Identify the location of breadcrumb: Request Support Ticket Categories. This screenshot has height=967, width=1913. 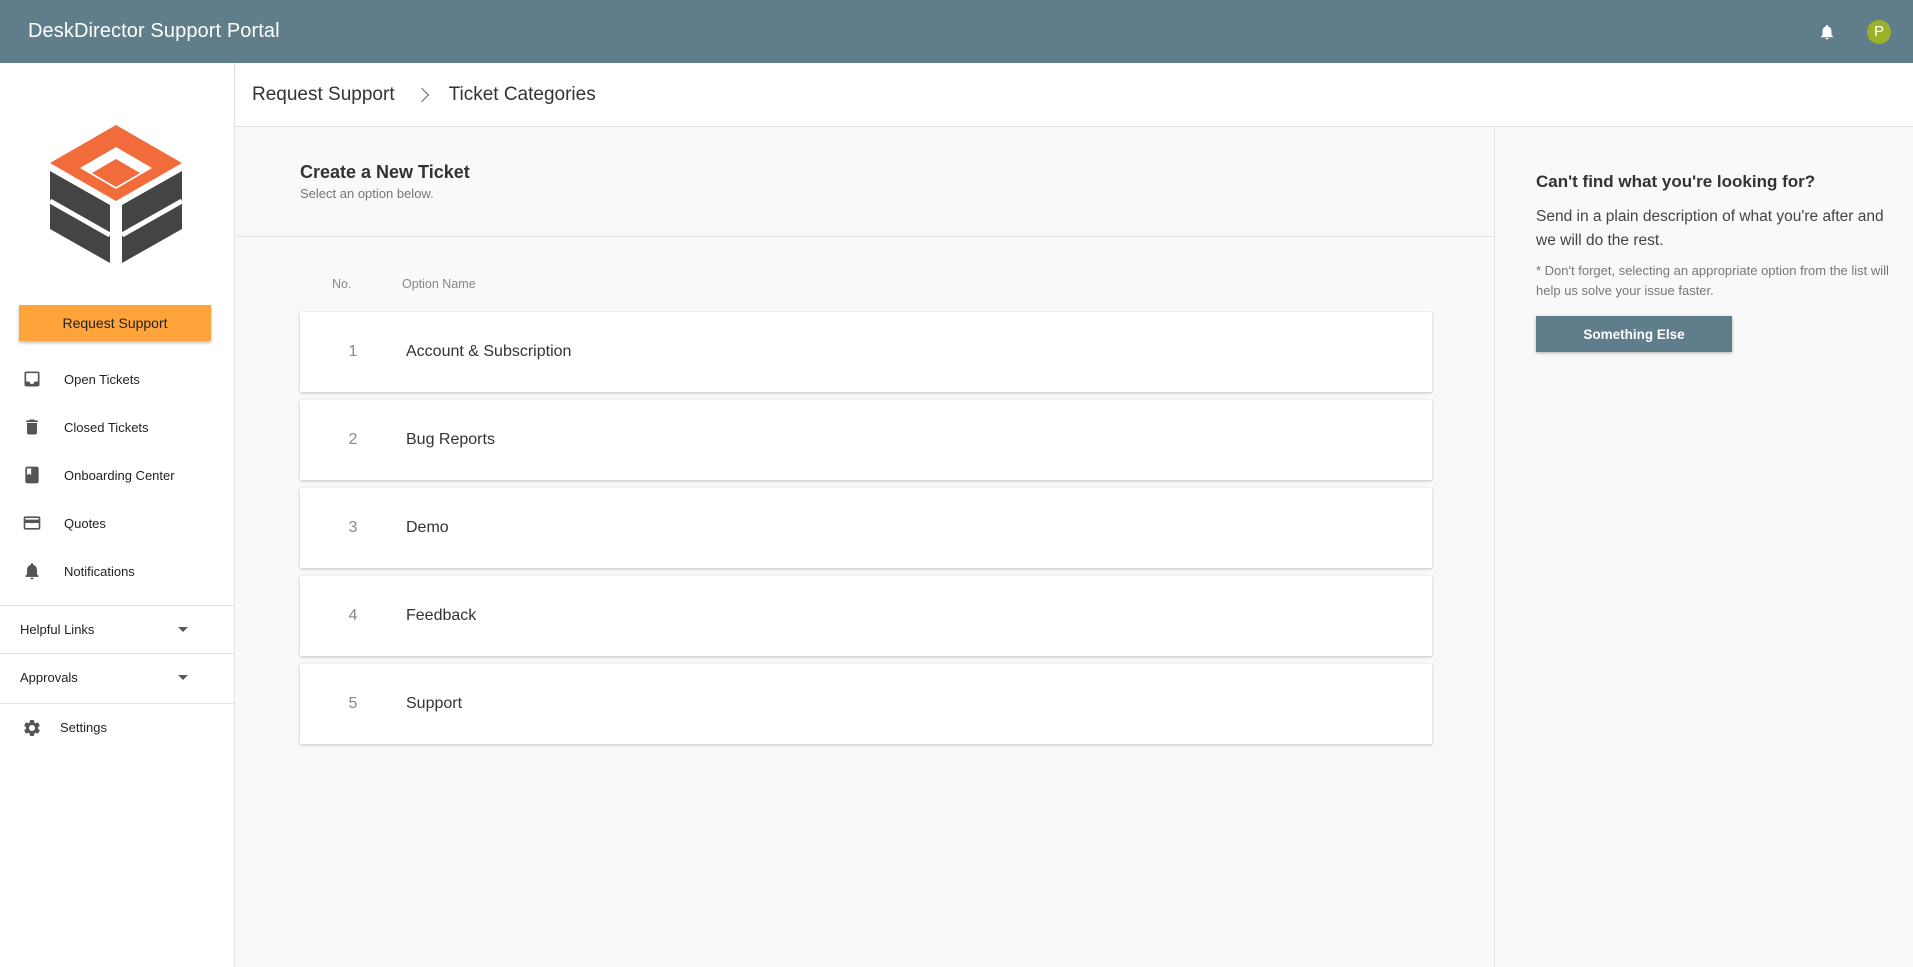
(1074, 95).